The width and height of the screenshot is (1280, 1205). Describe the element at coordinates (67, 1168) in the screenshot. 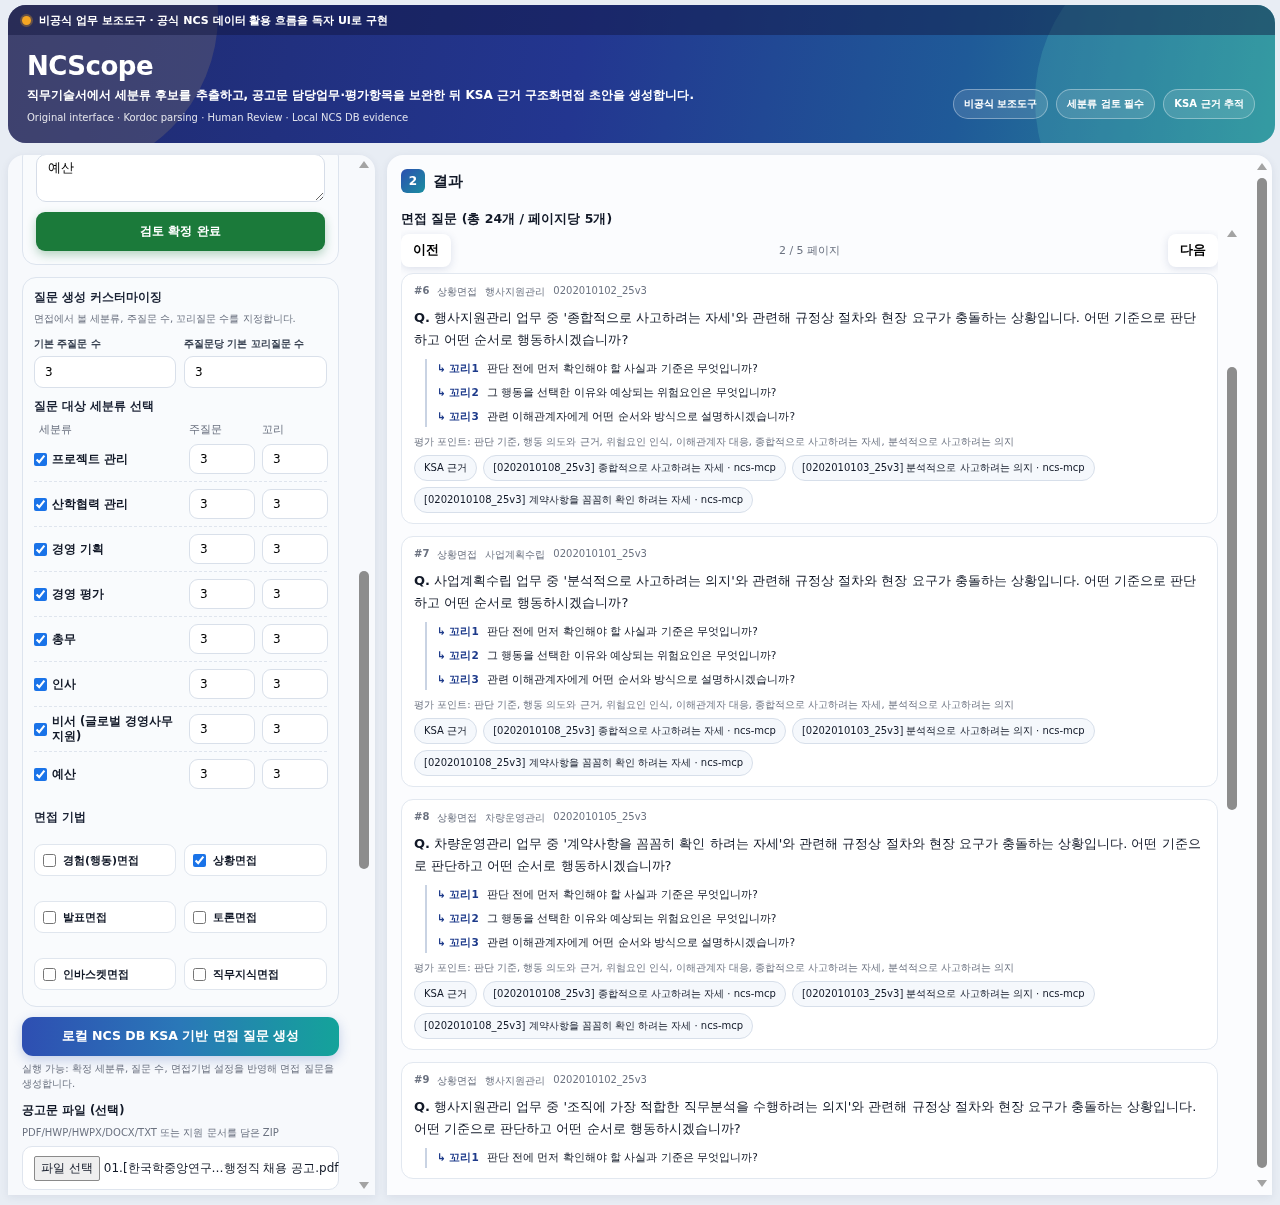

I see `choose-file-button: 파일 선택` at that location.